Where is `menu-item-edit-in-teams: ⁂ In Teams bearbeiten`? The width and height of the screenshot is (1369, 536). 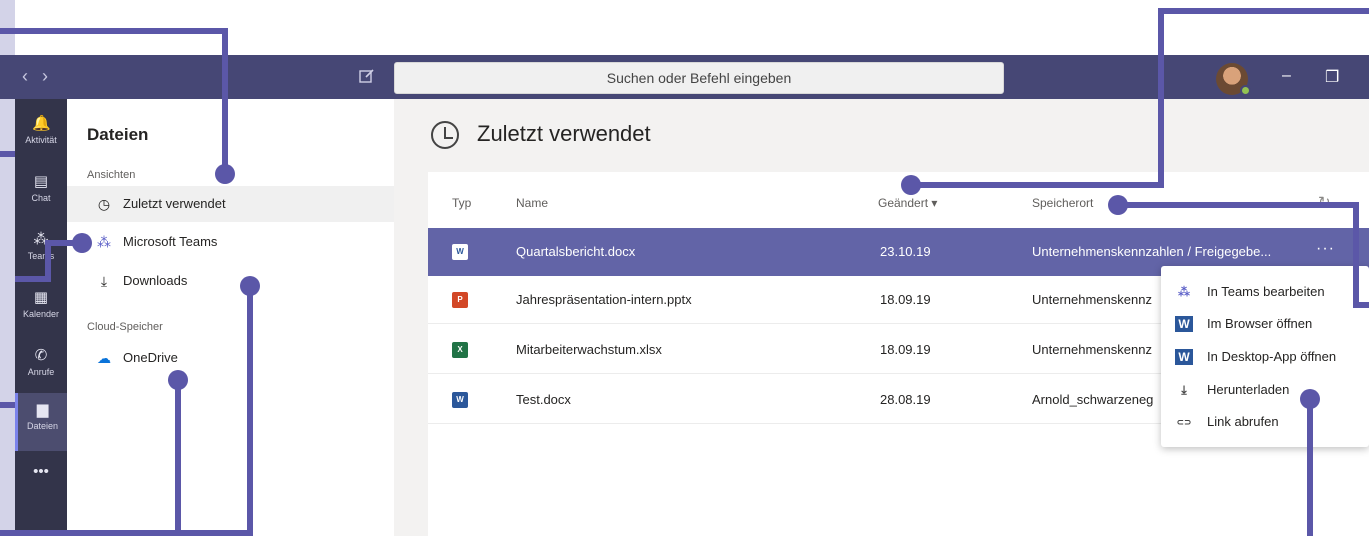 menu-item-edit-in-teams: ⁂ In Teams bearbeiten is located at coordinates (1265, 292).